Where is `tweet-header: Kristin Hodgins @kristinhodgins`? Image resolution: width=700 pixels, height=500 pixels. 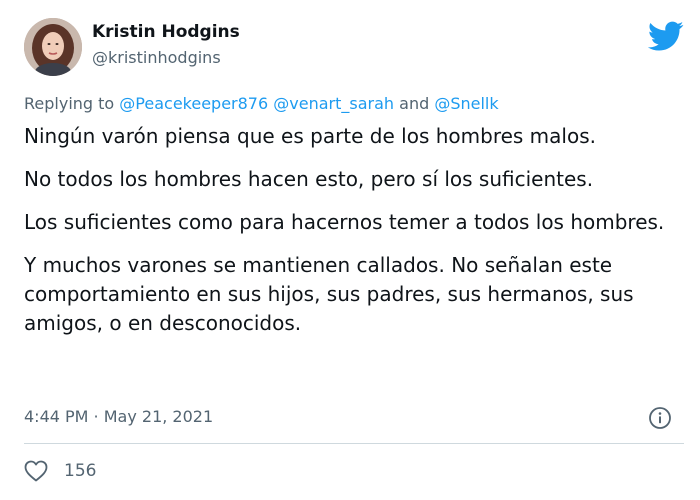 tweet-header: Kristin Hodgins @kristinhodgins is located at coordinates (354, 48).